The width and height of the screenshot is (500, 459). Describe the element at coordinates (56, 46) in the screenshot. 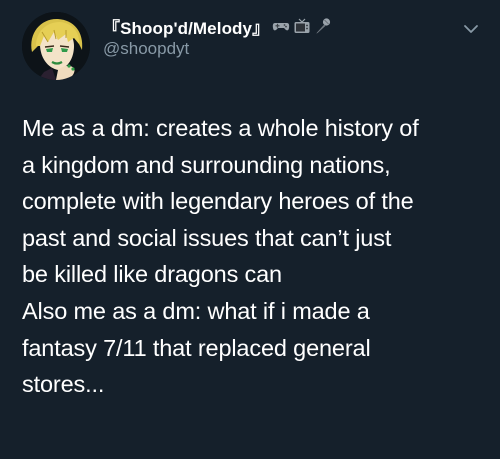

I see `avatar` at that location.